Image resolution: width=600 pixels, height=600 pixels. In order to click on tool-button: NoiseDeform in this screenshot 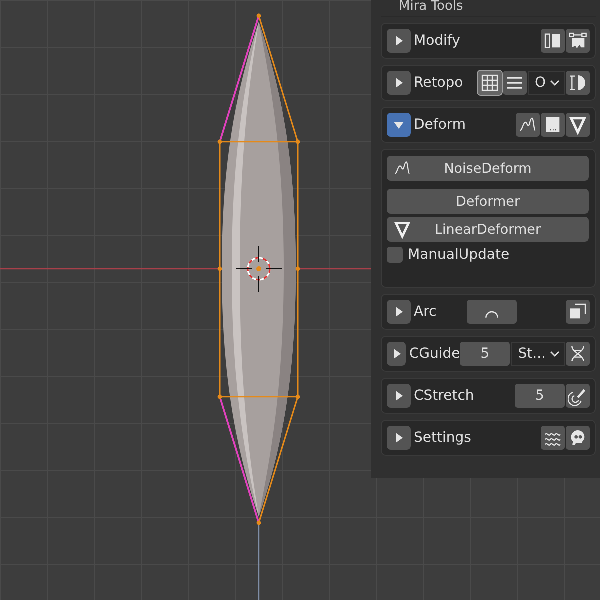, I will do `click(488, 168)`.